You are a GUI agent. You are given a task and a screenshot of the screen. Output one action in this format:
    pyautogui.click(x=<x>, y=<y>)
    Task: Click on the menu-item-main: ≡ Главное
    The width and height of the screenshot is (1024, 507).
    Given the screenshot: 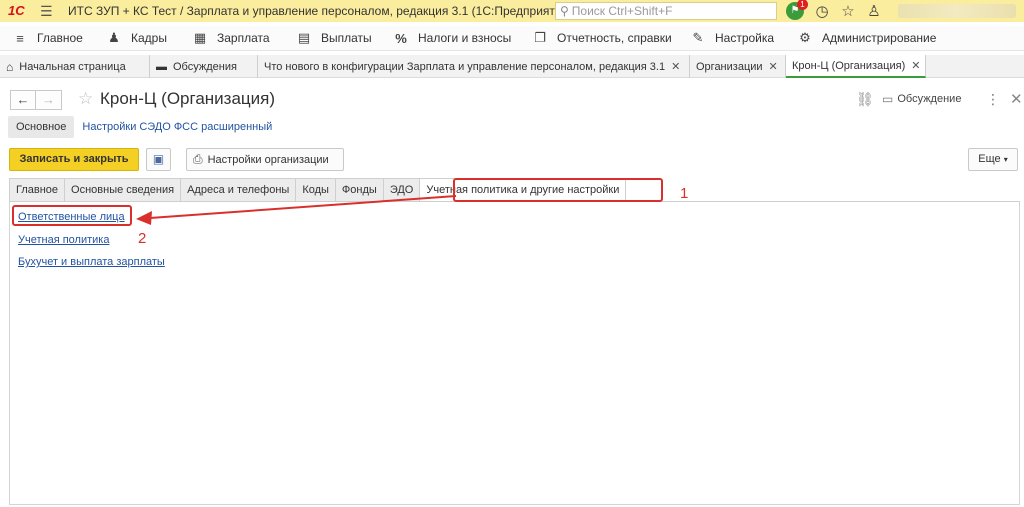 What is the action you would take?
    pyautogui.click(x=47, y=38)
    